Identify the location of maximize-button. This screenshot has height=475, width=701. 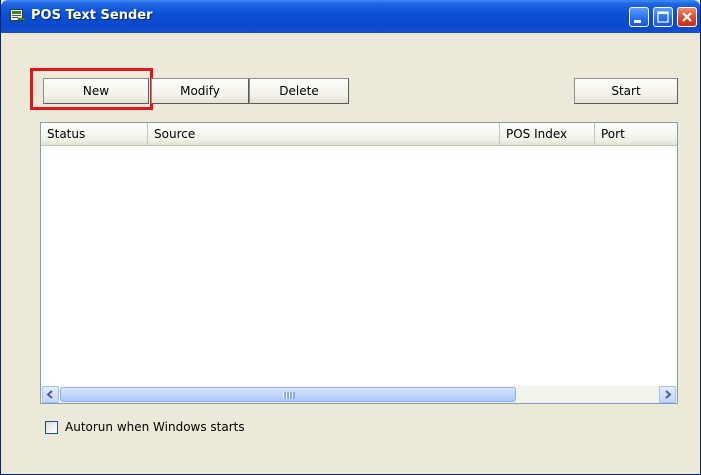
(663, 17).